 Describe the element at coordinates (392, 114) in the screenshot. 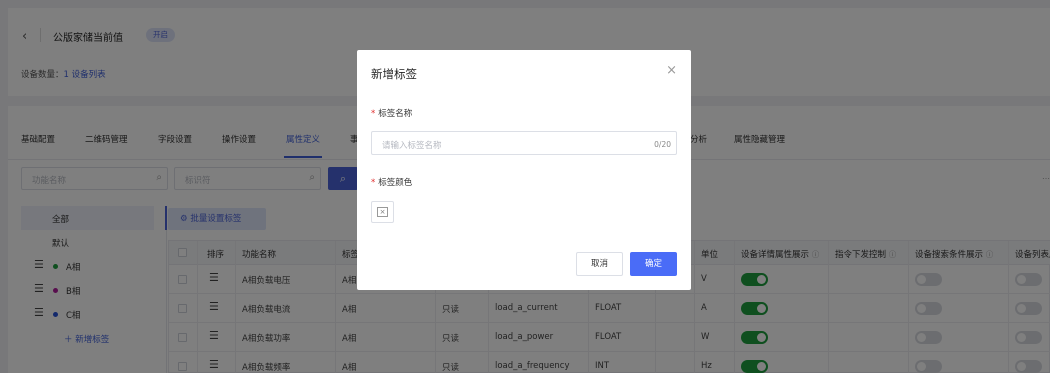

I see `tag-name-label: * 标签名称` at that location.